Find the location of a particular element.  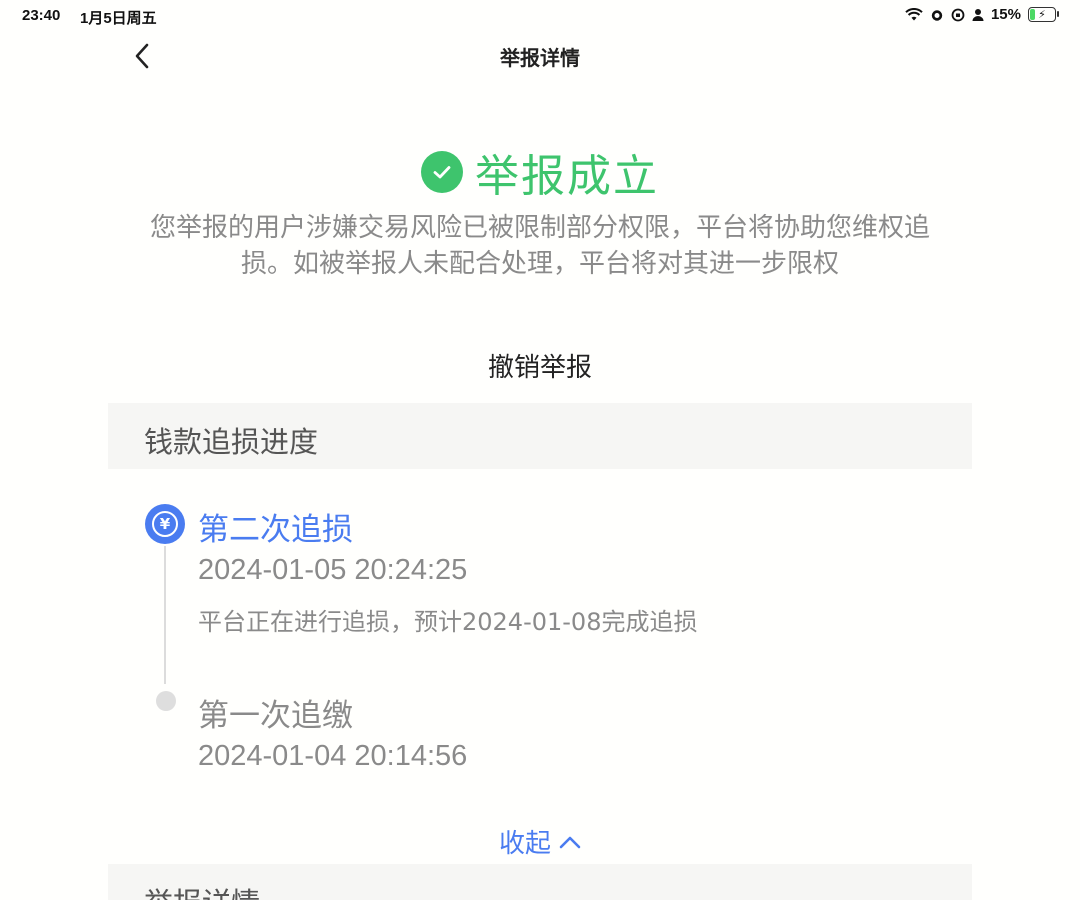

status-time: 23:40 is located at coordinates (41, 15).